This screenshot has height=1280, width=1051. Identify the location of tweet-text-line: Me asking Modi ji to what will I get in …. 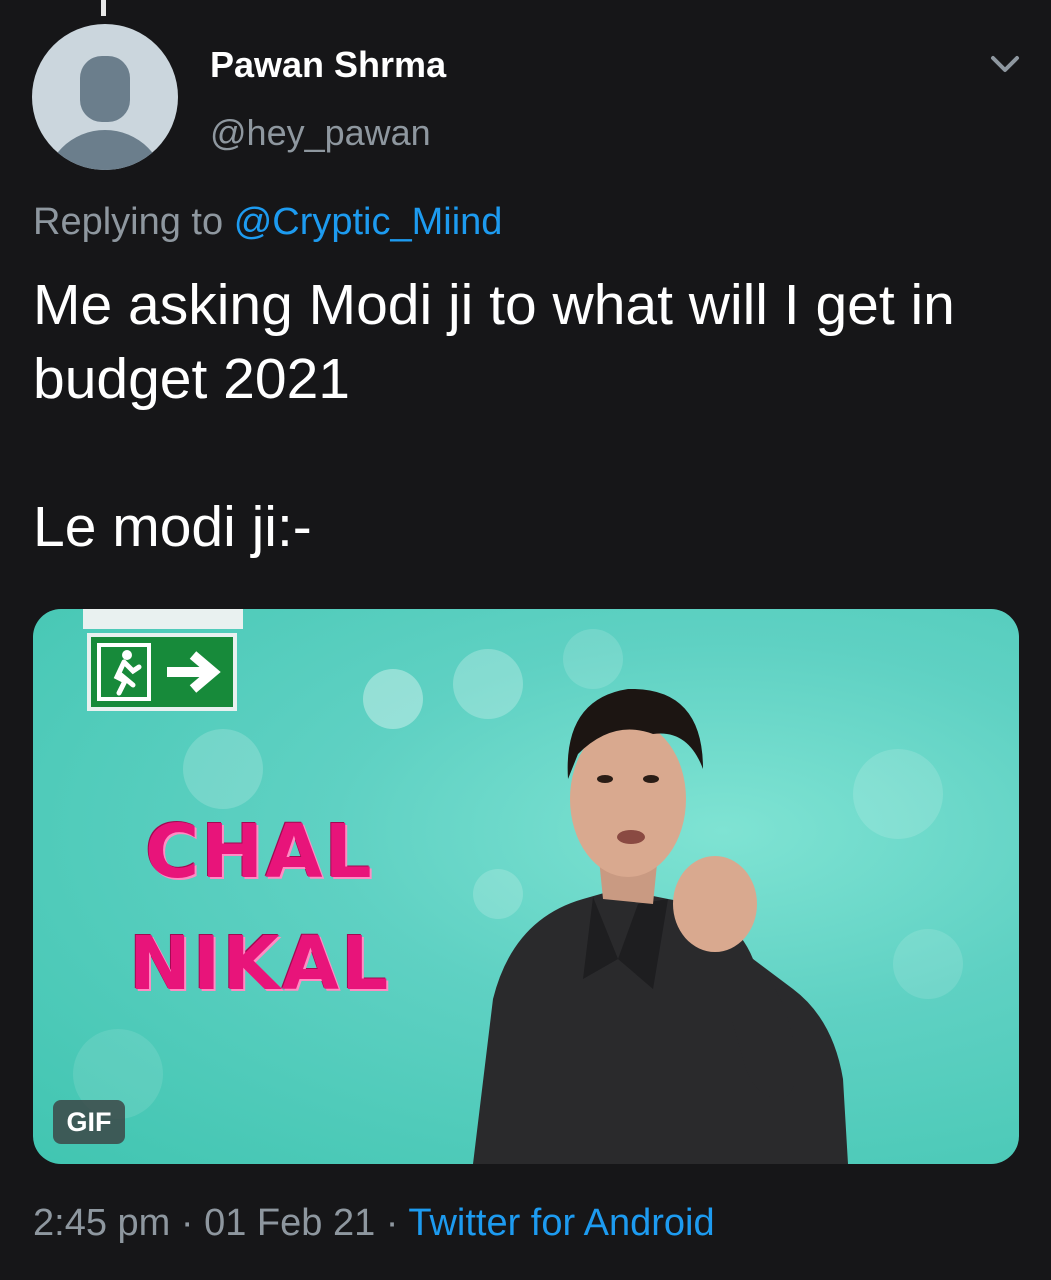
(494, 342).